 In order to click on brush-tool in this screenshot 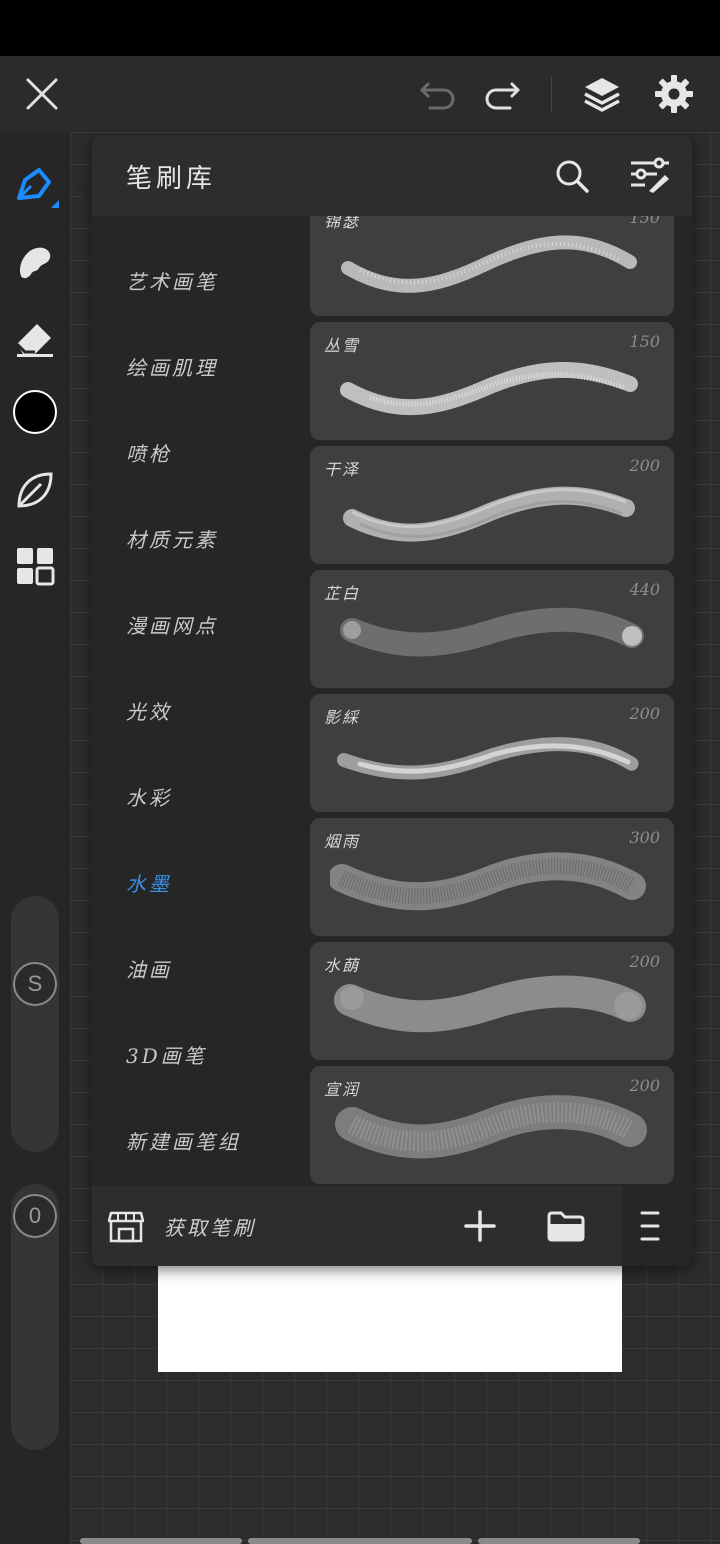, I will do `click(35, 186)`.